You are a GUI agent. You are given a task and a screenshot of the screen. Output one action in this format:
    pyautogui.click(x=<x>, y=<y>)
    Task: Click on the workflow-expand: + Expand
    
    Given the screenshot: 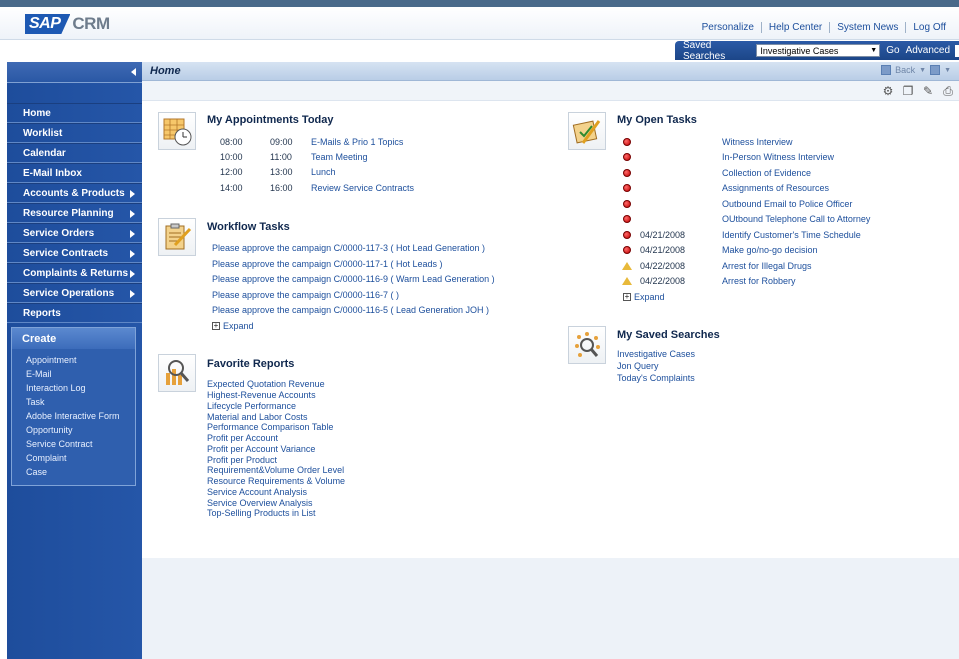 What is the action you would take?
    pyautogui.click(x=233, y=326)
    